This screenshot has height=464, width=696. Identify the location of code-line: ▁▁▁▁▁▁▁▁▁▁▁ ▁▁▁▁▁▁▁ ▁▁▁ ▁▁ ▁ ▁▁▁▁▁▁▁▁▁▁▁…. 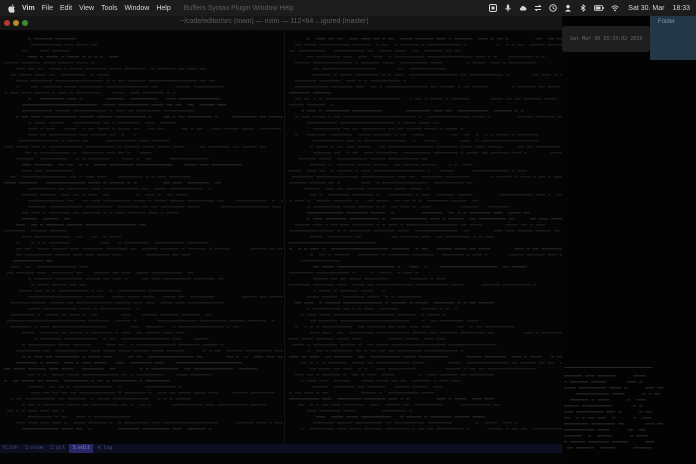
(427, 85).